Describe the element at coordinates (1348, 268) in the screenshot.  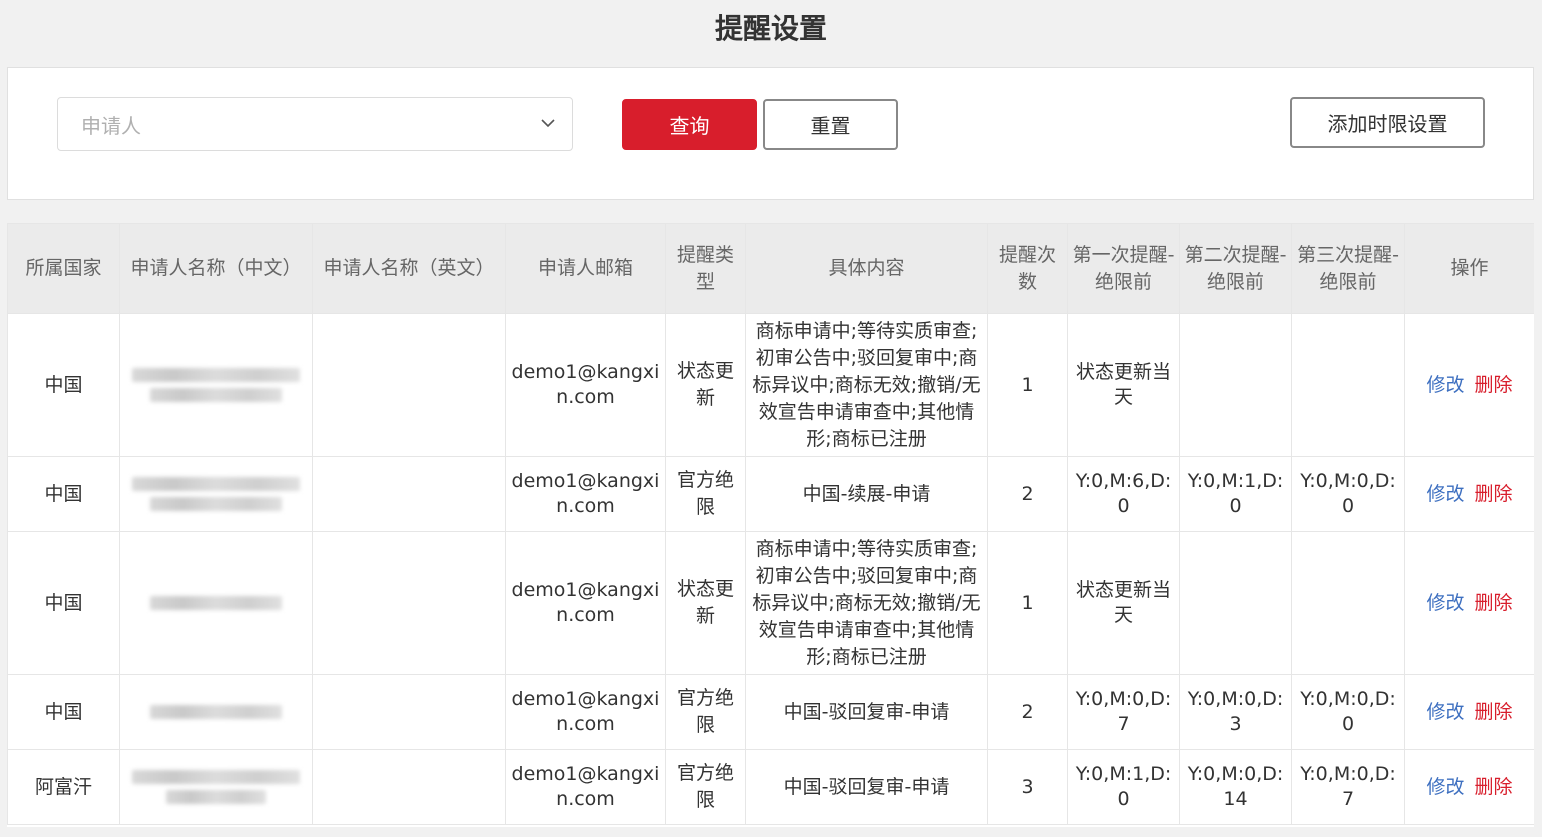
I see `header-third: 第三次提醒-绝限前` at that location.